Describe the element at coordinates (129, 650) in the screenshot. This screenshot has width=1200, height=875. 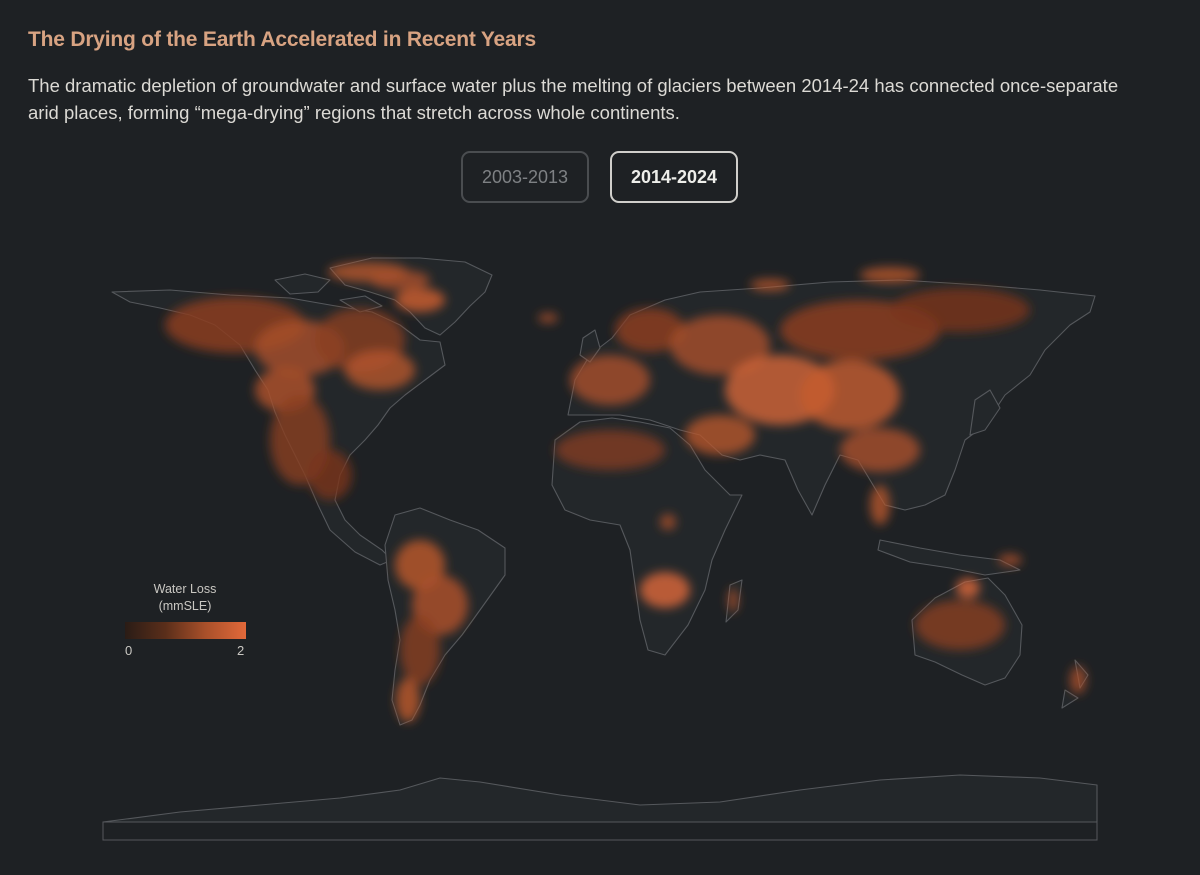
I see `legend-min-label: 0` at that location.